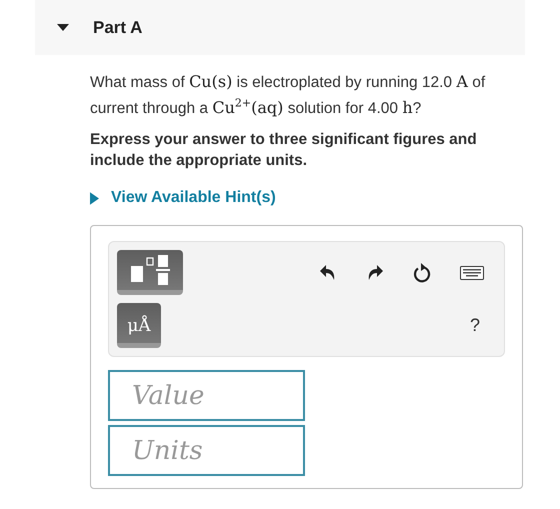 The image size is (560, 509). I want to click on redo-icon, so click(375, 273).